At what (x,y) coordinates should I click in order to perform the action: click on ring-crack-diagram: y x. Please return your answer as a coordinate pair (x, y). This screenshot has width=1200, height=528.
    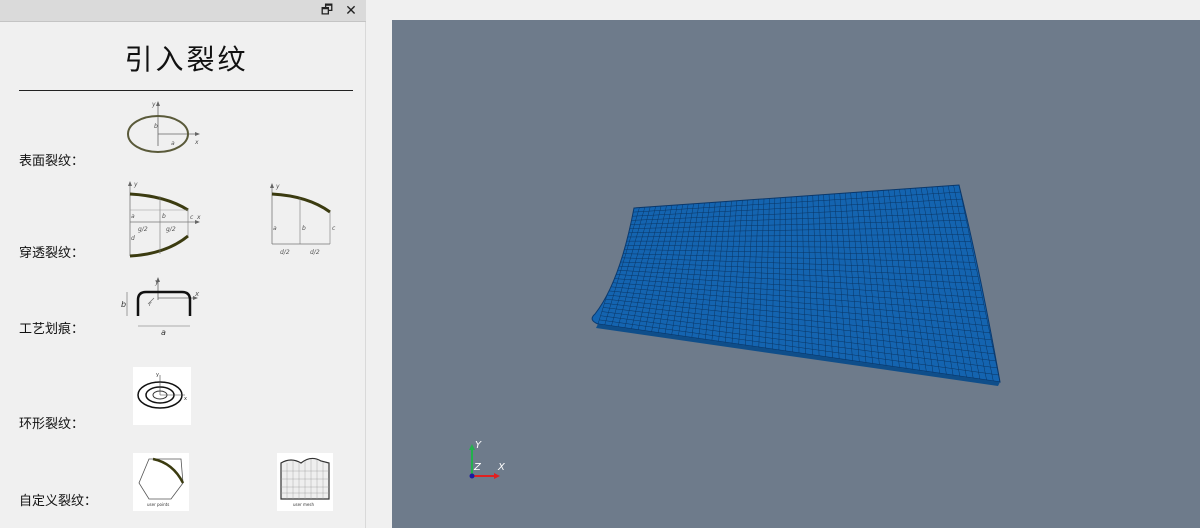
    Looking at the image, I should click on (162, 396).